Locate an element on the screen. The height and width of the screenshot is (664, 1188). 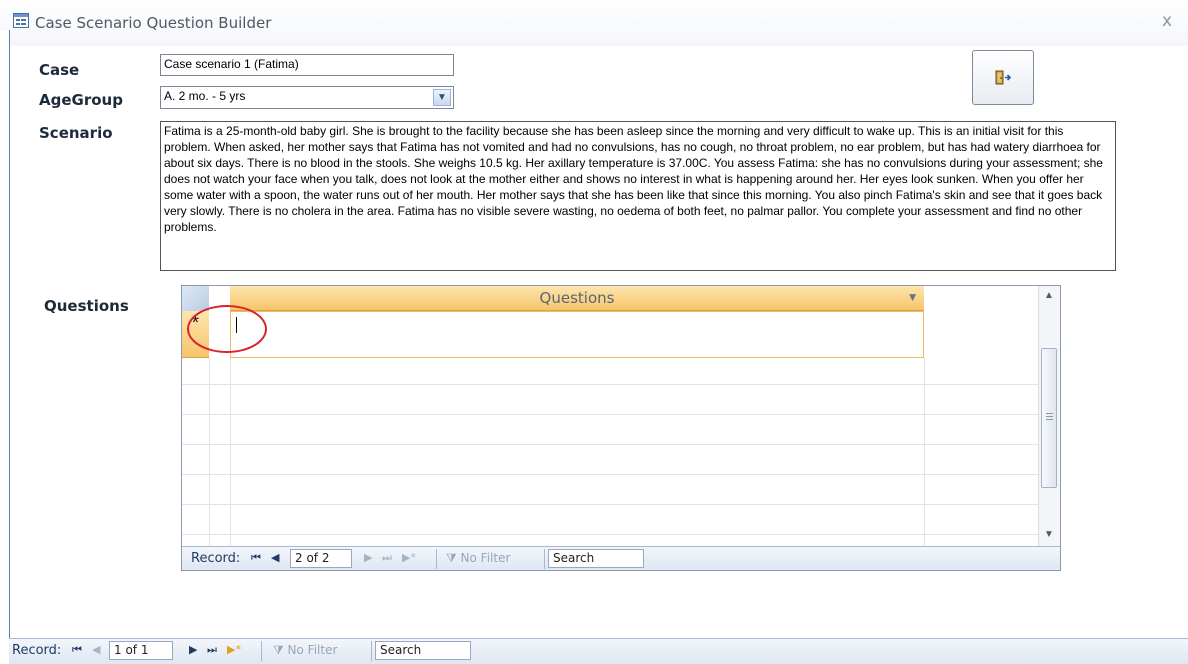
scenario-label: Scenario is located at coordinates (76, 133).